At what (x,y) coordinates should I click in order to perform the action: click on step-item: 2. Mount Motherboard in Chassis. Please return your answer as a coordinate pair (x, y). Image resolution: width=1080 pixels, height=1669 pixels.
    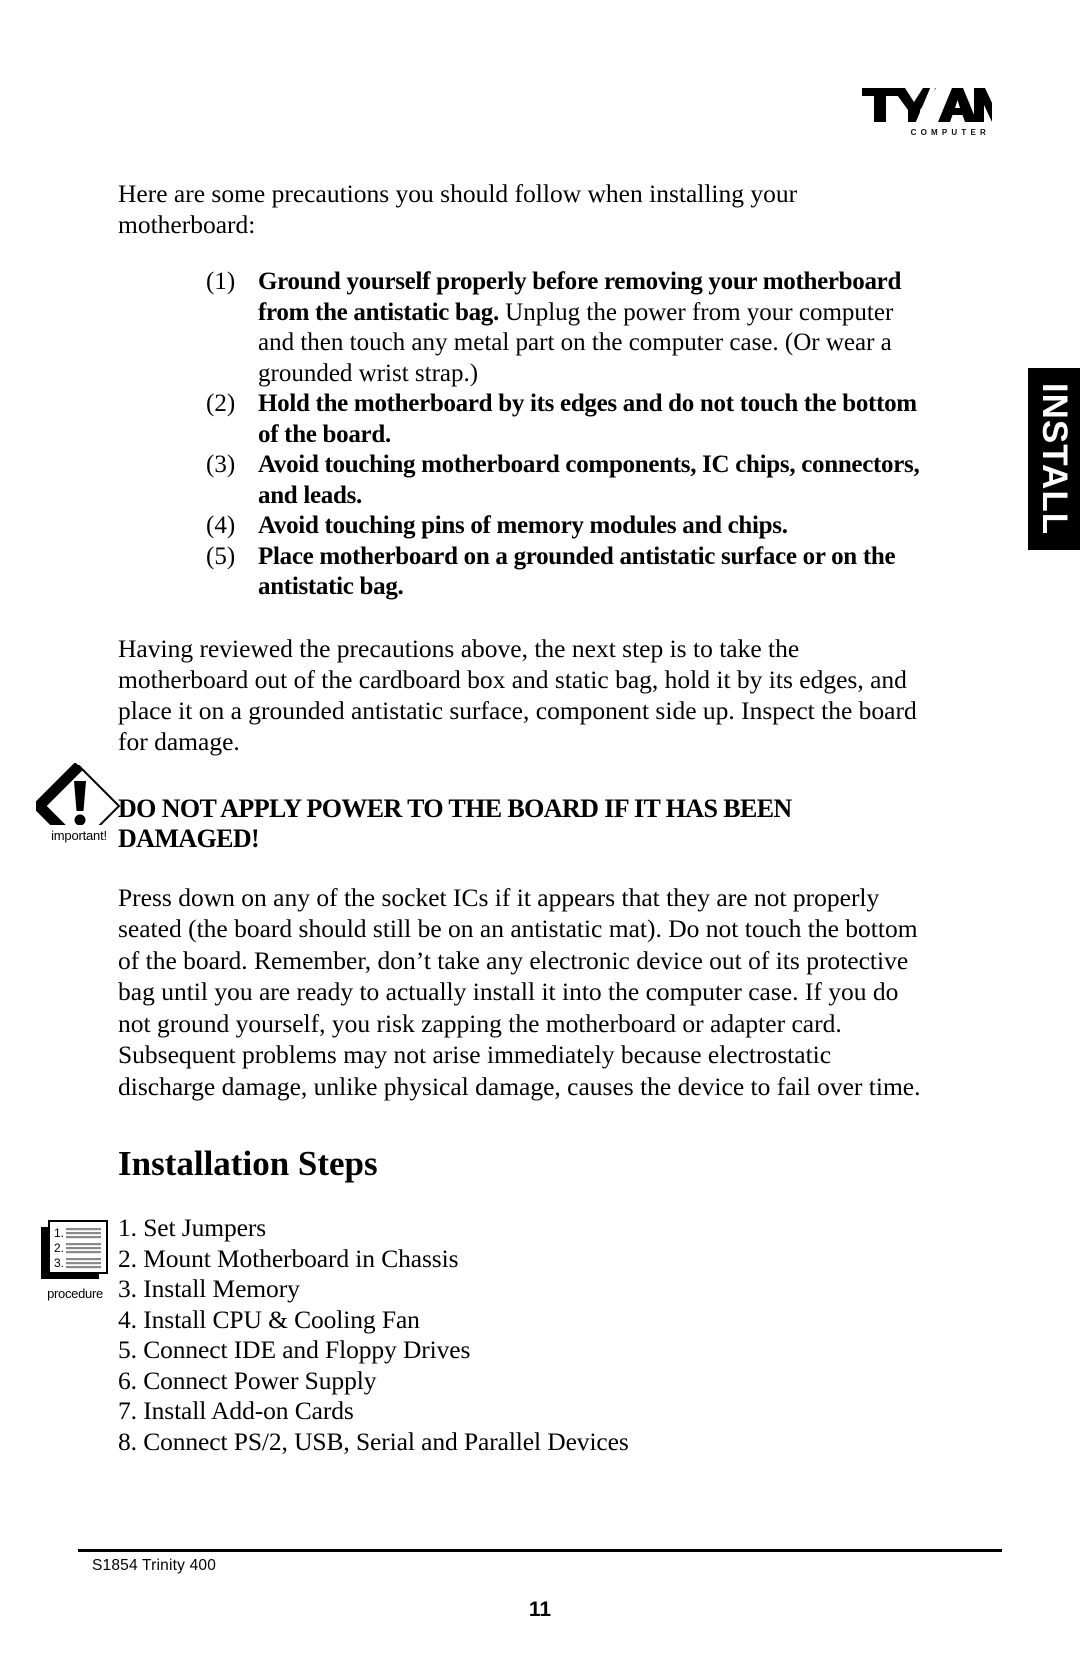
    Looking at the image, I should click on (288, 1258).